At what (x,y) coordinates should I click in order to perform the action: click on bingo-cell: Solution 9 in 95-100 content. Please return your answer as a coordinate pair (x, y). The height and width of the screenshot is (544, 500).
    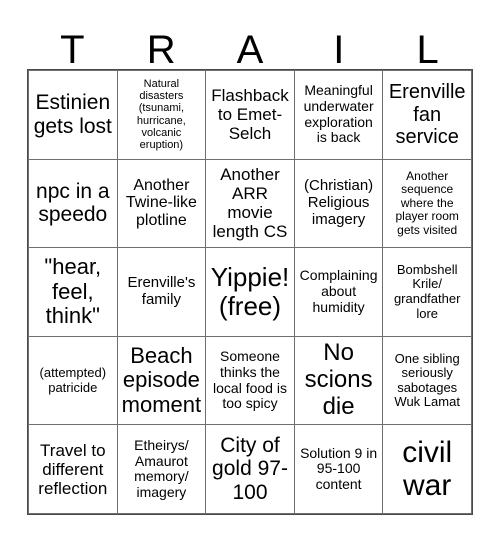
    Looking at the image, I should click on (339, 469).